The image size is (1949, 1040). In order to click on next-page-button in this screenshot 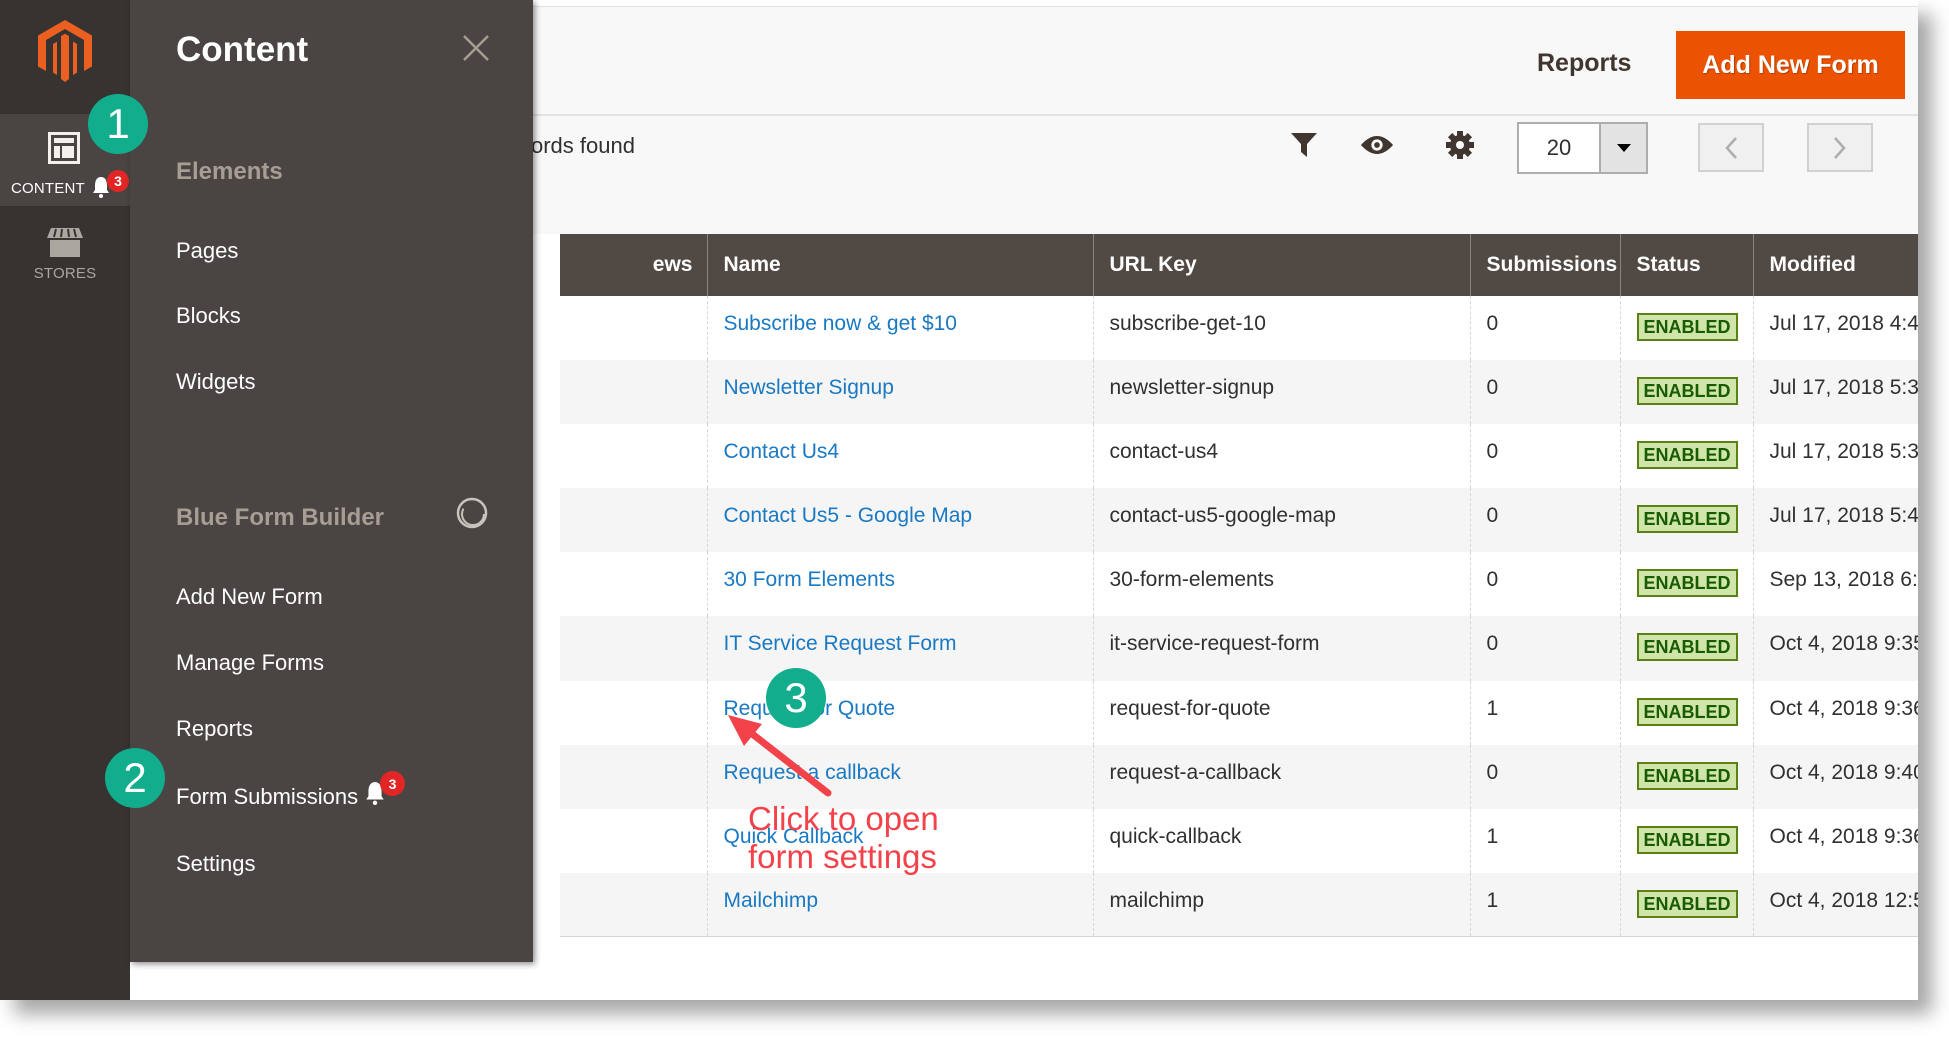, I will do `click(1840, 147)`.